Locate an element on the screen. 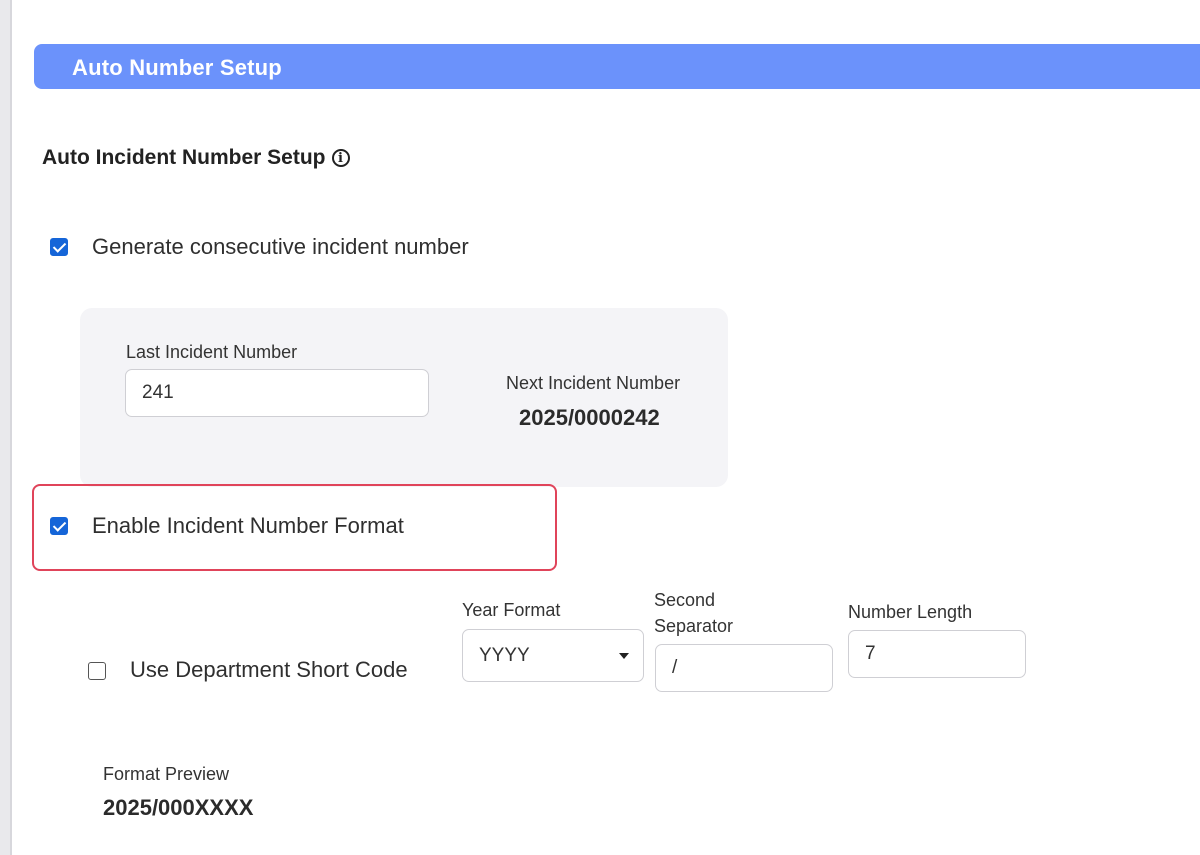 This screenshot has height=855, width=1200. last-incident-value: 241 is located at coordinates (158, 392).